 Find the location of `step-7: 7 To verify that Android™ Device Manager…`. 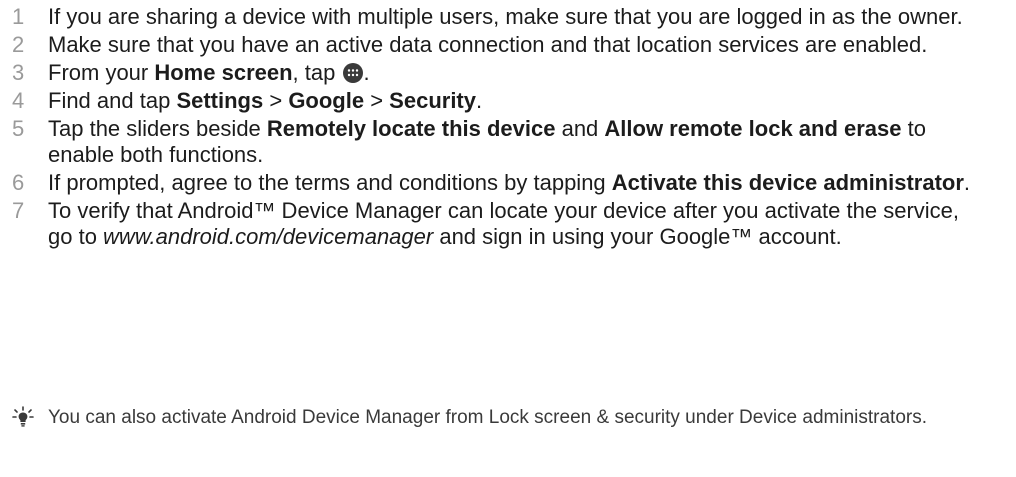

step-7: 7 To verify that Android™ Device Manager… is located at coordinates (508, 224).